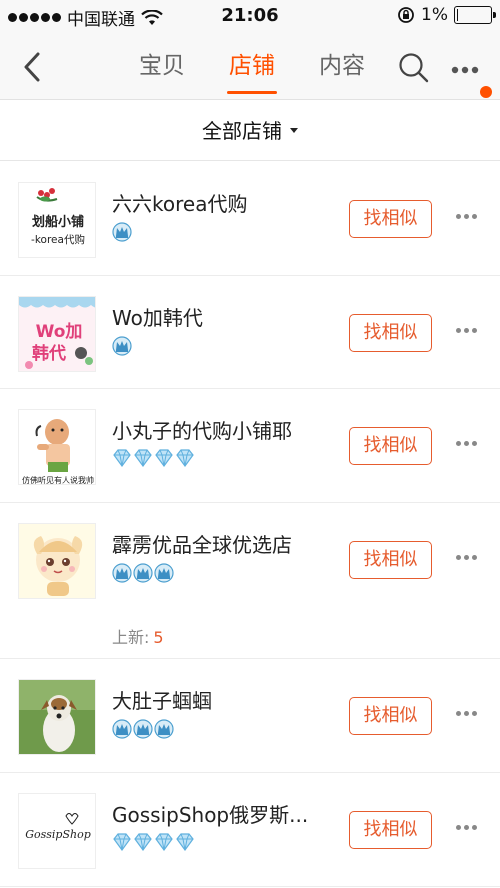 Image resolution: width=500 pixels, height=888 pixels. Describe the element at coordinates (486, 92) in the screenshot. I see `notification-dot` at that location.